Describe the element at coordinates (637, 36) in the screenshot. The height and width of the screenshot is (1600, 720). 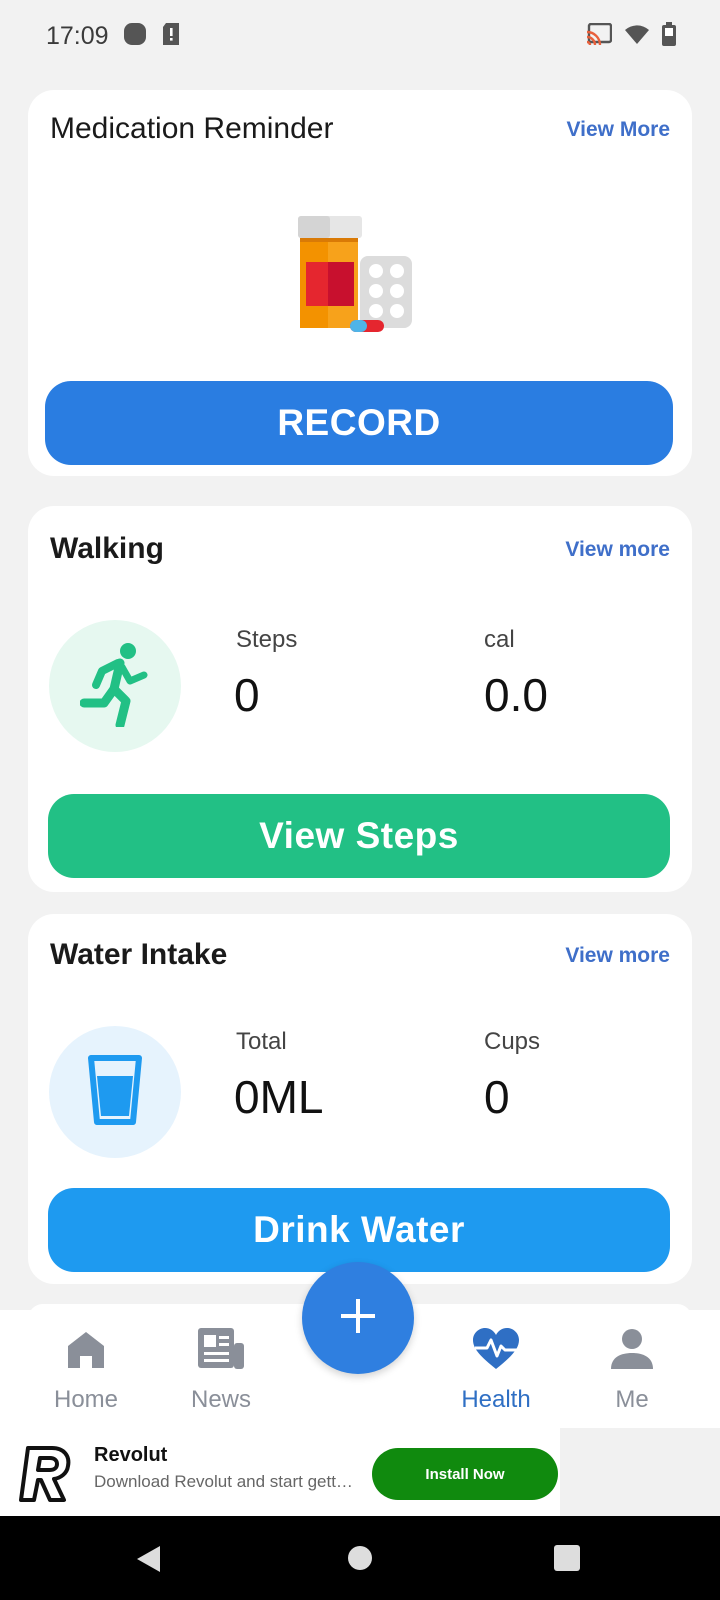
I see `wifi-icon` at that location.